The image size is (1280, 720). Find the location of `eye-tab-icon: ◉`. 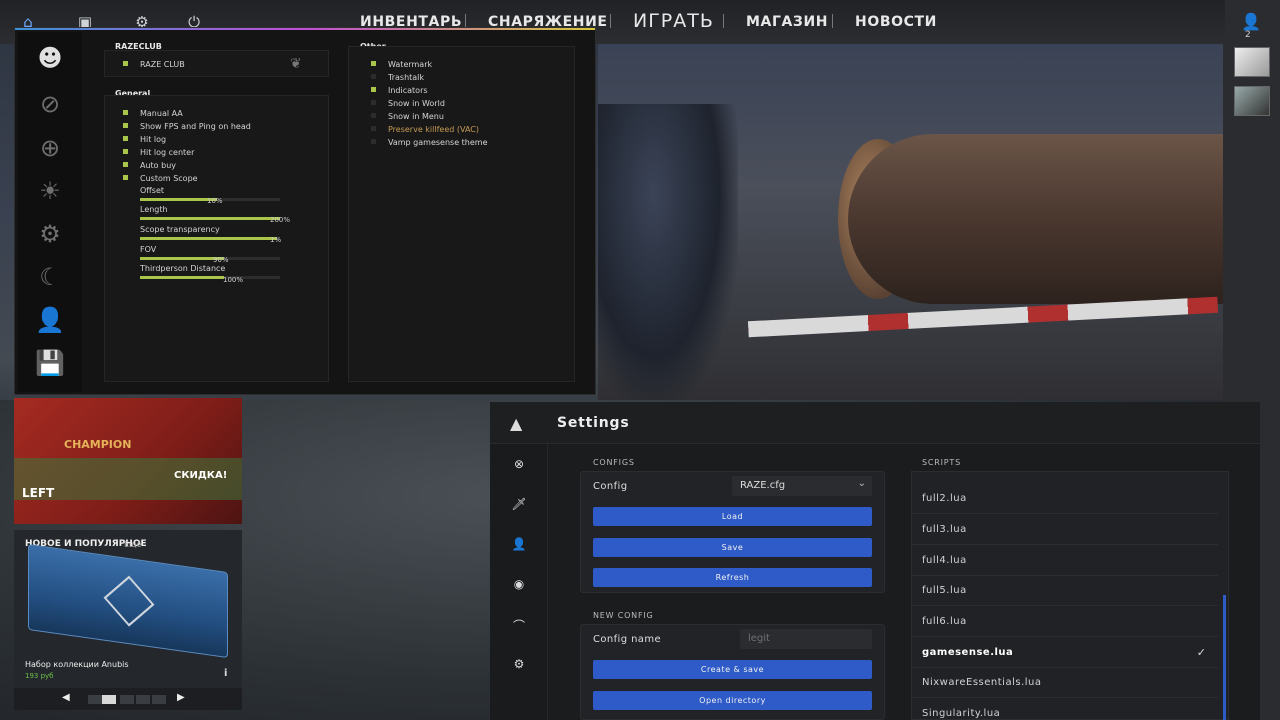

eye-tab-icon: ◉ is located at coordinates (519, 586).